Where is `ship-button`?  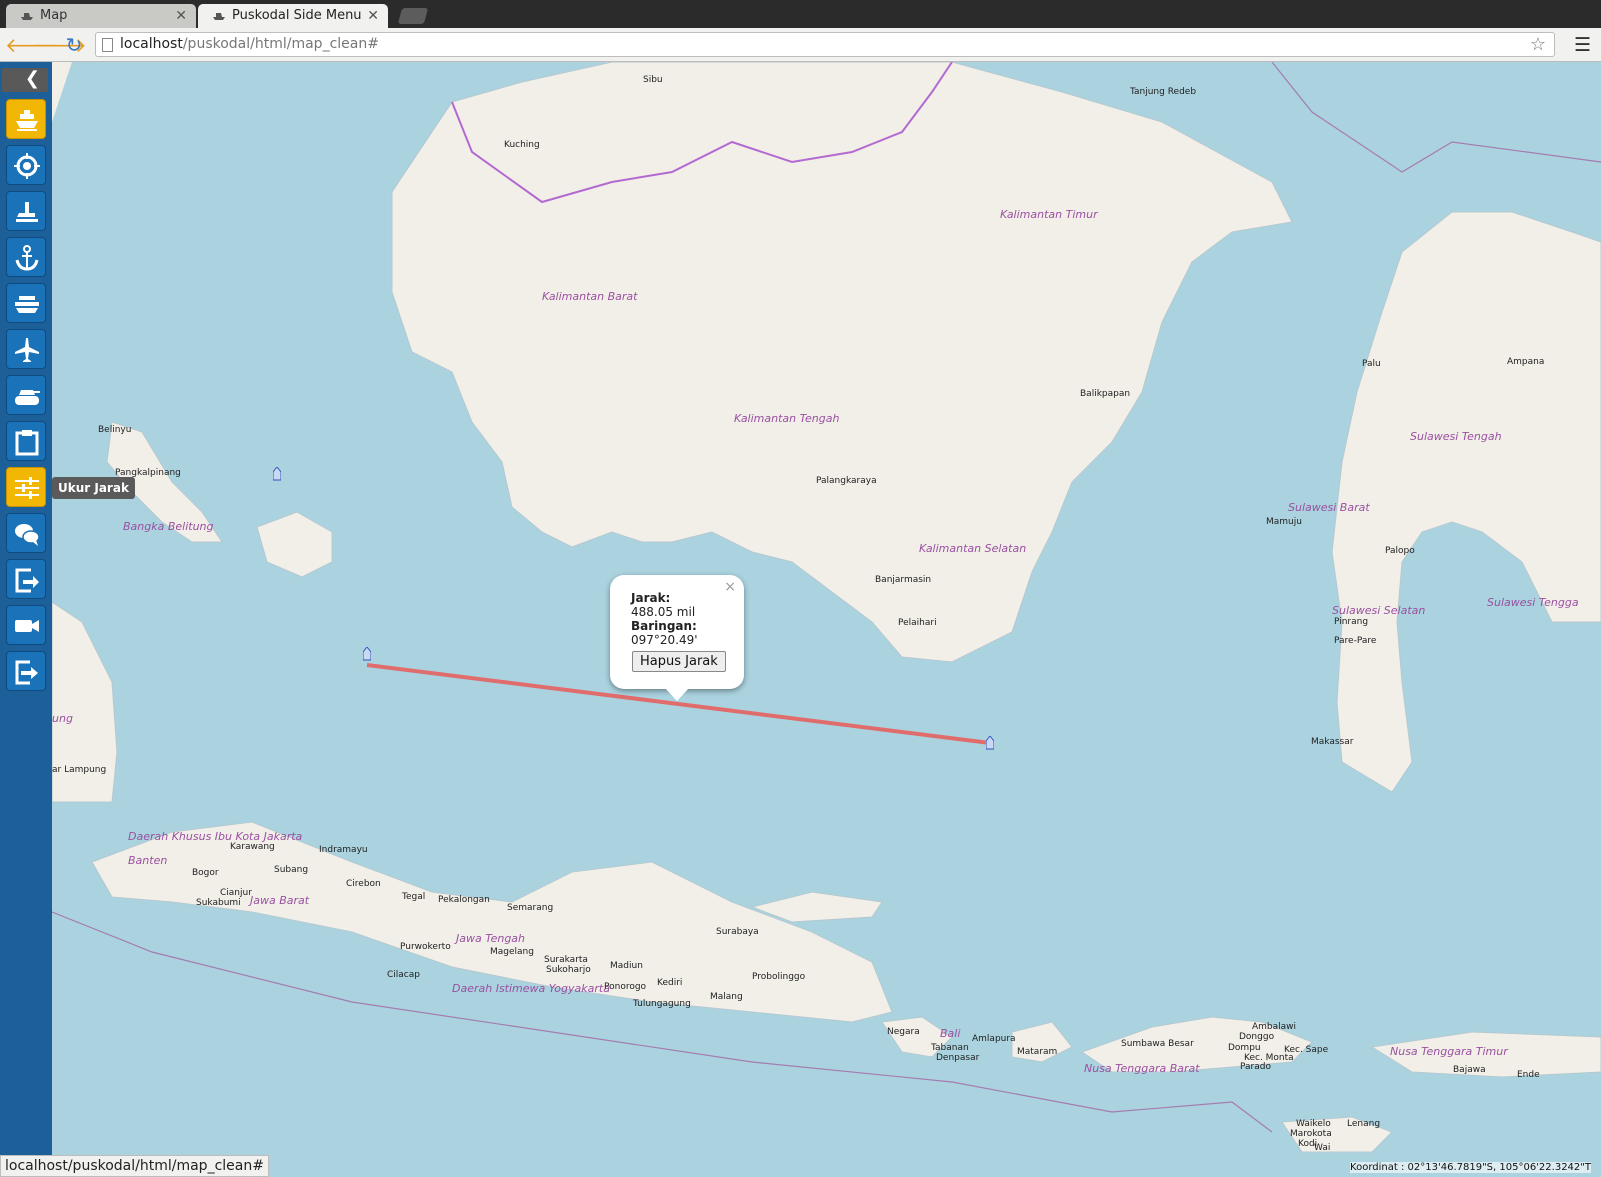 ship-button is located at coordinates (26, 119).